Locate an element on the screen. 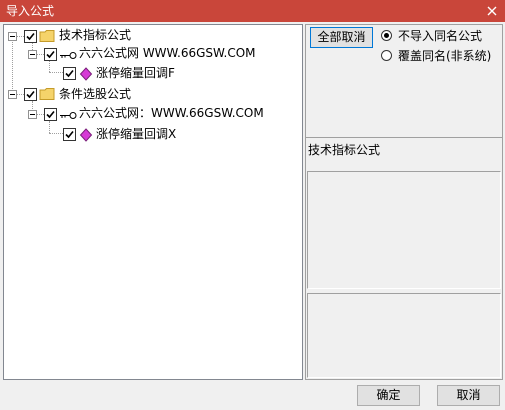 The image size is (505, 410). tree-group-technical: 技术指标公式 is located at coordinates (95, 35).